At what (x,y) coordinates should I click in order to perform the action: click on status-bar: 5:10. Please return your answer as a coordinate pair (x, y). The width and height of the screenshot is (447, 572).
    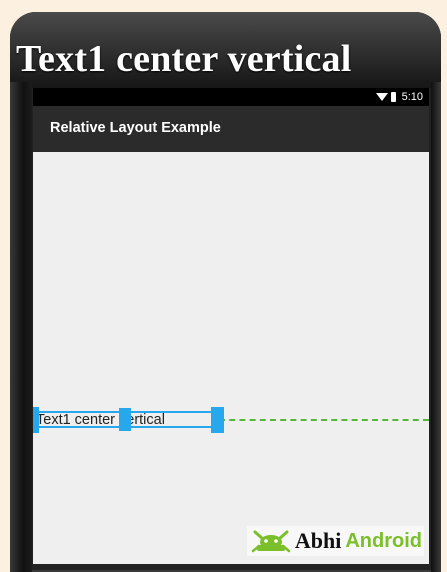
    Looking at the image, I should click on (231, 97).